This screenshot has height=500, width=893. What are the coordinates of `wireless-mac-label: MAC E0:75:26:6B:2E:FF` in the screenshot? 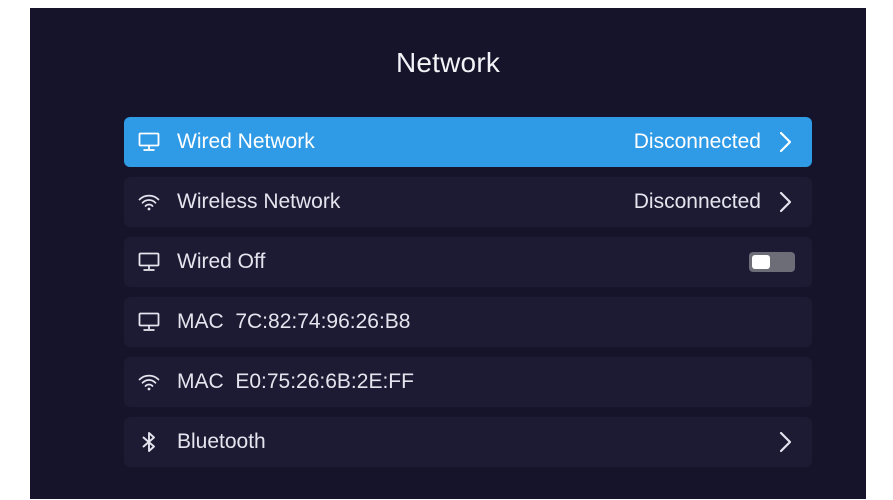 It's located at (295, 381).